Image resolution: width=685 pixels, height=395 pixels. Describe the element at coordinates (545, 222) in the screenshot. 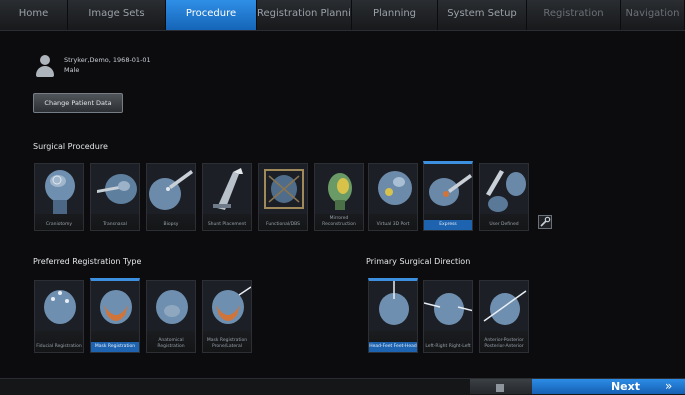

I see `wrench-icon` at that location.